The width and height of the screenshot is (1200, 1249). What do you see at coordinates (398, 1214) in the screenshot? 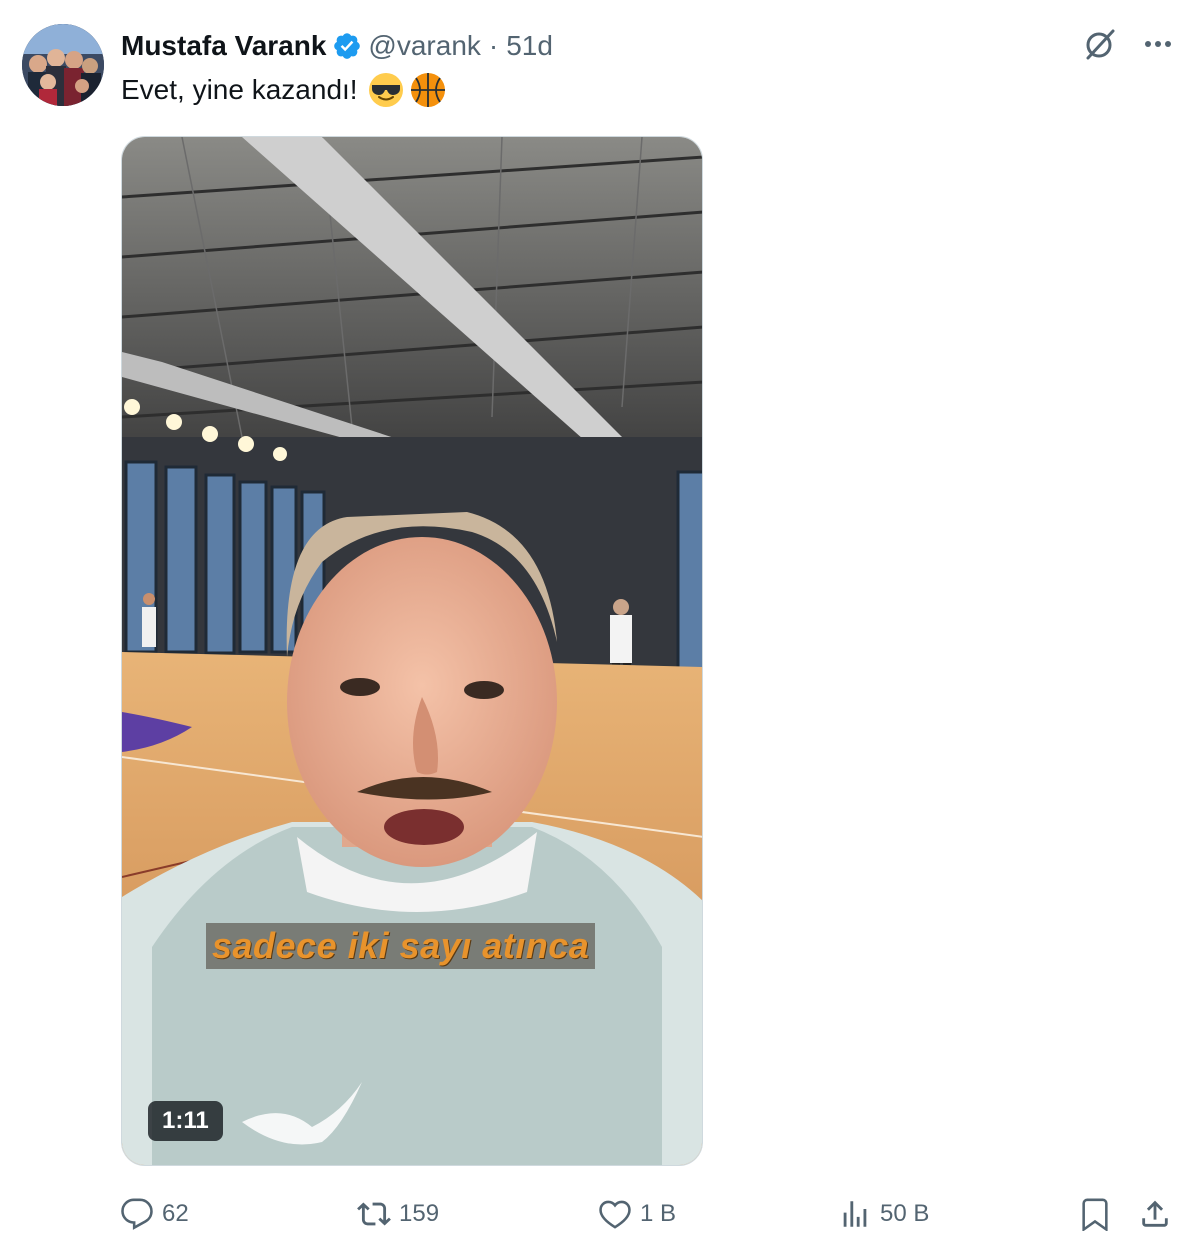
I see `repost-button: 159` at bounding box center [398, 1214].